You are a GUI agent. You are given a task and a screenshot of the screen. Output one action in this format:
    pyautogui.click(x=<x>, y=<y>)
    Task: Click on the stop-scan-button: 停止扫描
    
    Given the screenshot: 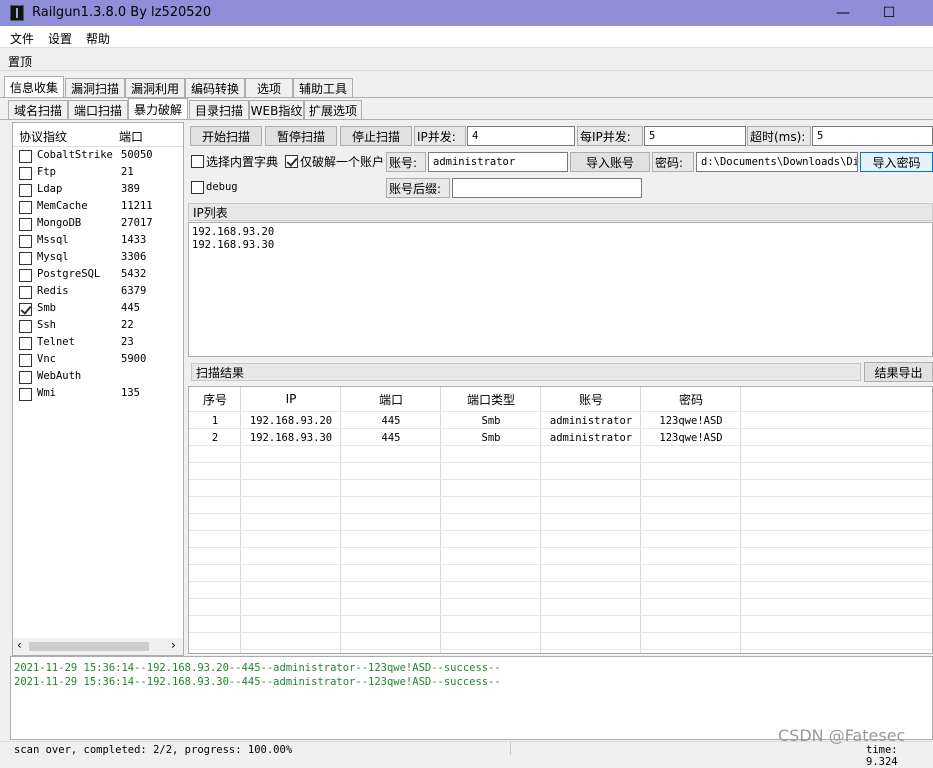 What is the action you would take?
    pyautogui.click(x=376, y=136)
    